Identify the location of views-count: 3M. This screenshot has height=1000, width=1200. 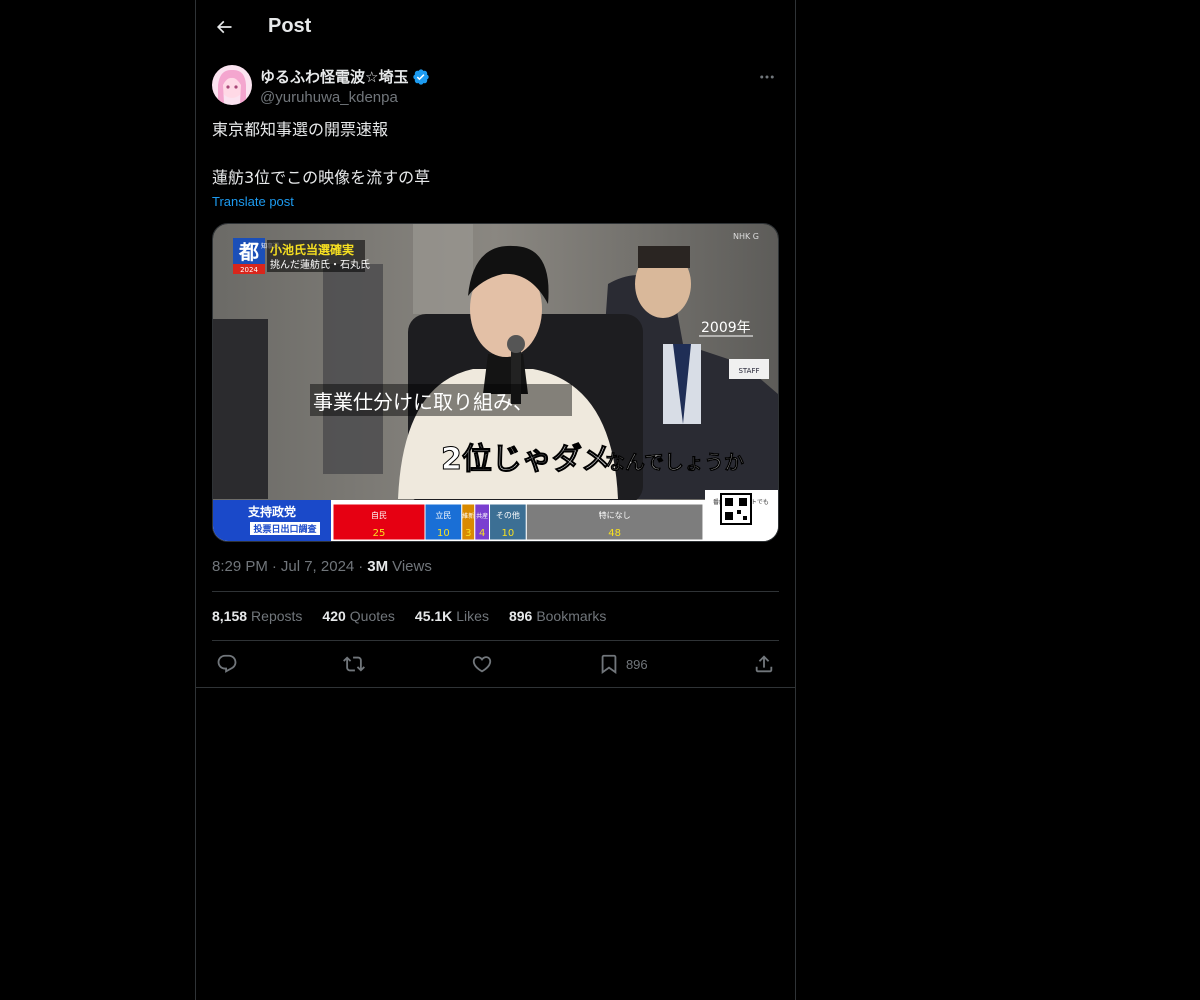
(378, 566).